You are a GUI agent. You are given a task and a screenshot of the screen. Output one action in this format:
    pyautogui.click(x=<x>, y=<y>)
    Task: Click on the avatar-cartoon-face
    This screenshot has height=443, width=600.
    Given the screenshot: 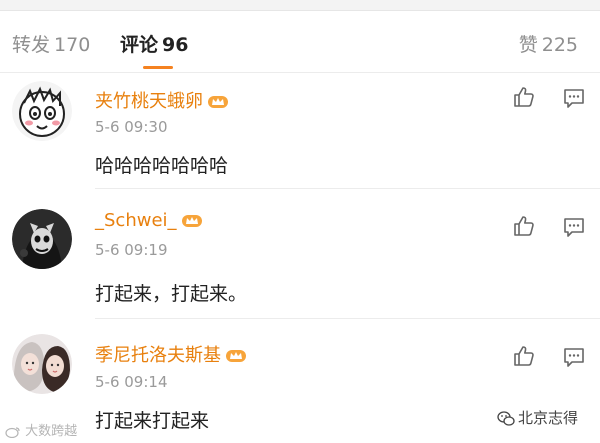 What is the action you would take?
    pyautogui.click(x=42, y=111)
    